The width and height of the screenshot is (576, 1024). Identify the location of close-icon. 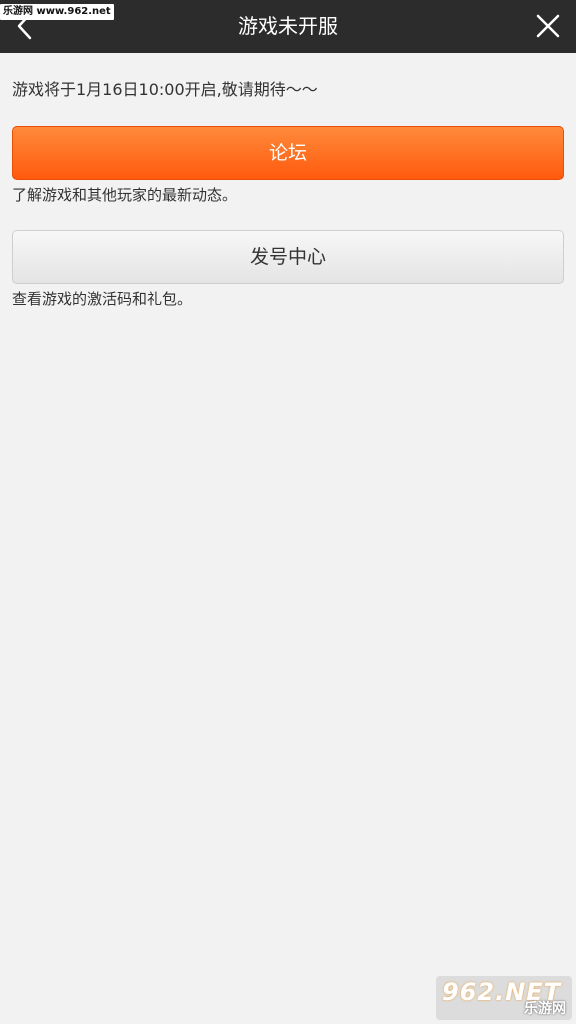
(548, 26).